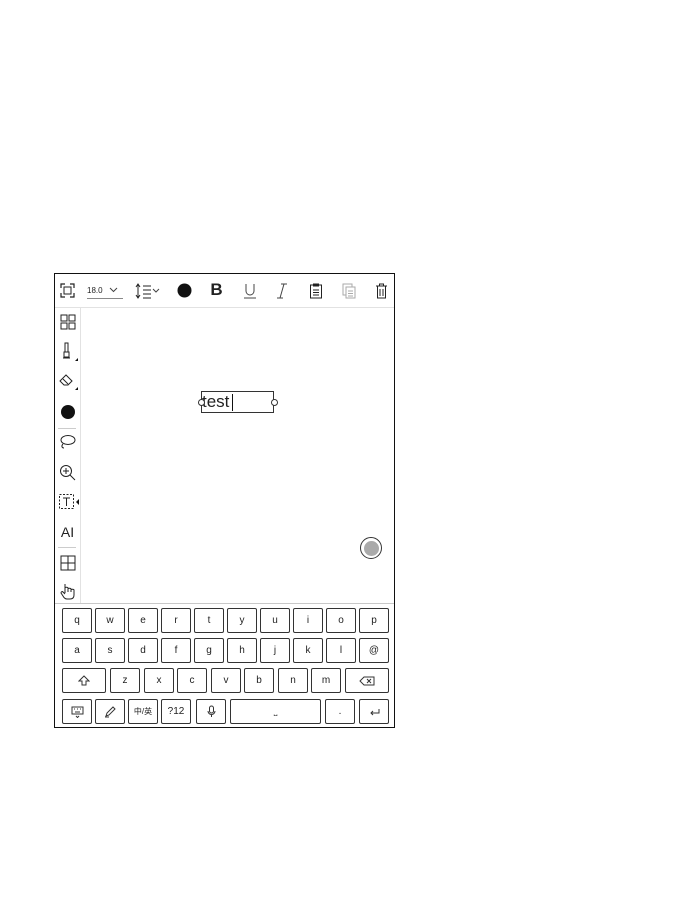 The height and width of the screenshot is (907, 680). I want to click on ai-label: AI, so click(67, 531).